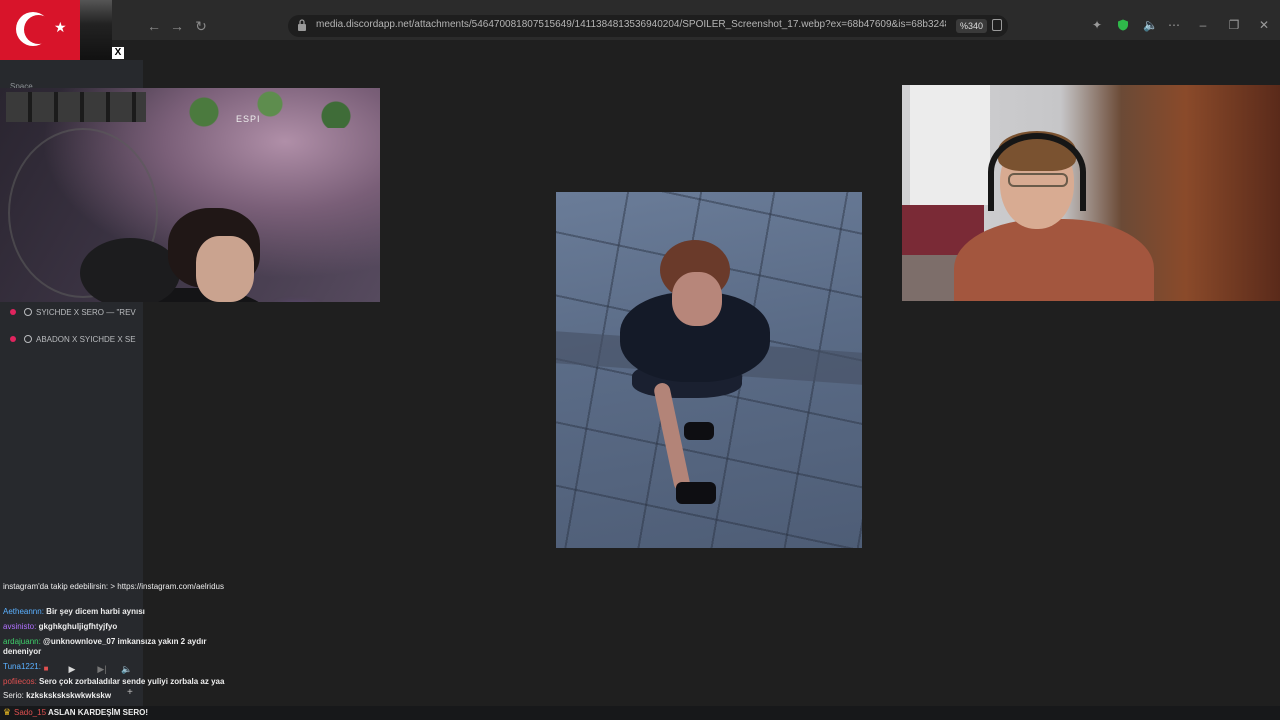  I want to click on puzzle-icon: ✦, so click(1097, 25).